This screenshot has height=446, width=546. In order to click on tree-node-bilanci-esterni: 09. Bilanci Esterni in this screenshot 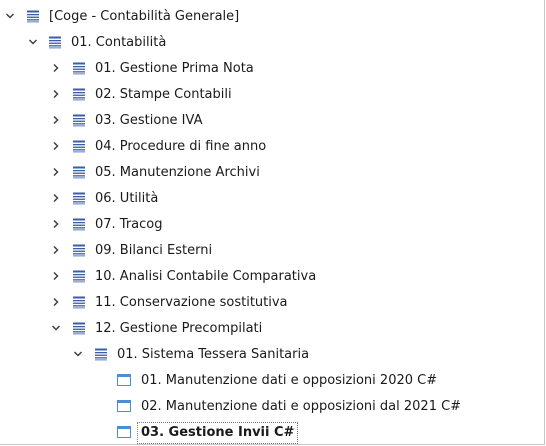, I will do `click(270, 250)`.